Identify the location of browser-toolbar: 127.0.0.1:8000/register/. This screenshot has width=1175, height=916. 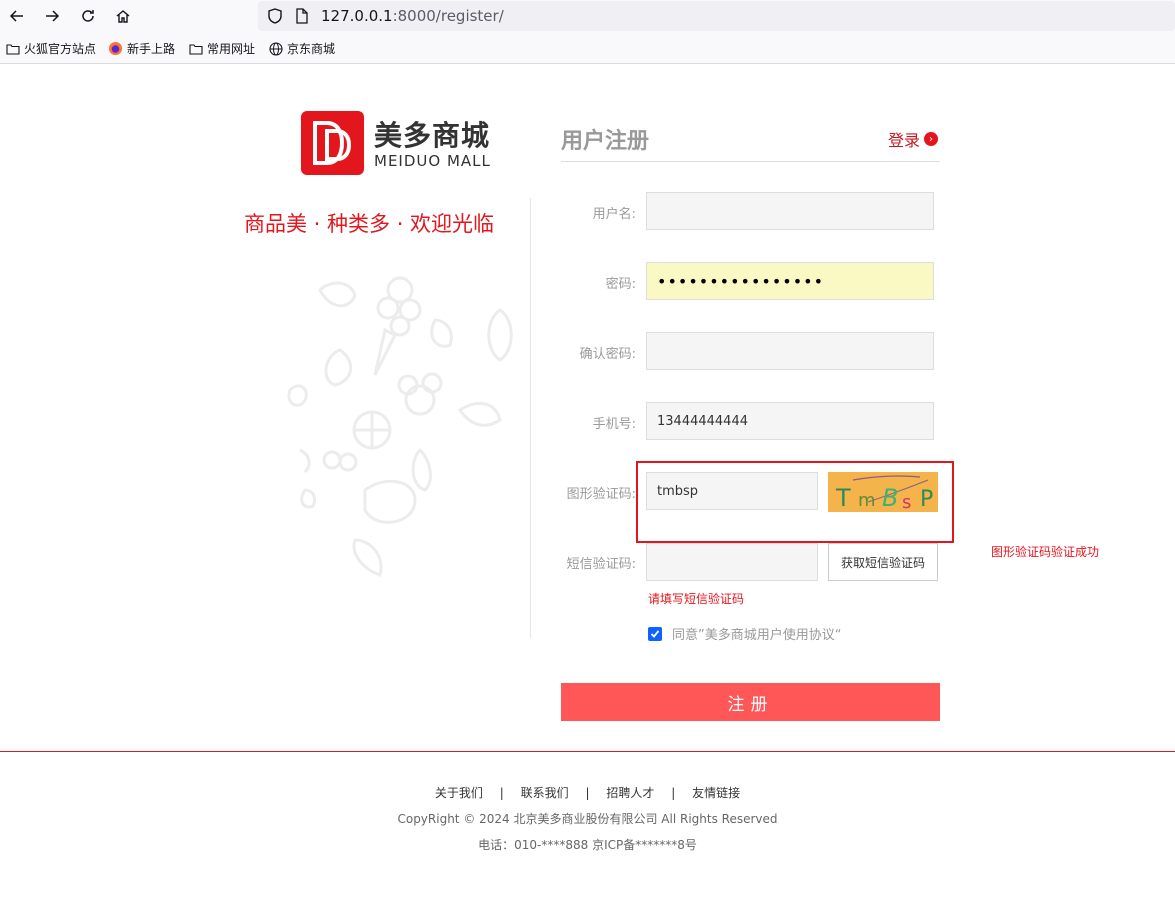
(587, 16).